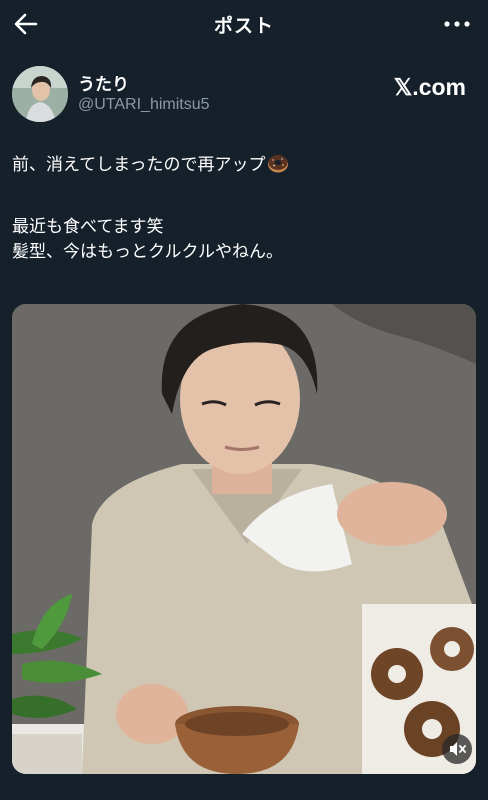 The height and width of the screenshot is (800, 488). Describe the element at coordinates (88, 227) in the screenshot. I see `post-line-2: 最近も食べてます笑` at that location.